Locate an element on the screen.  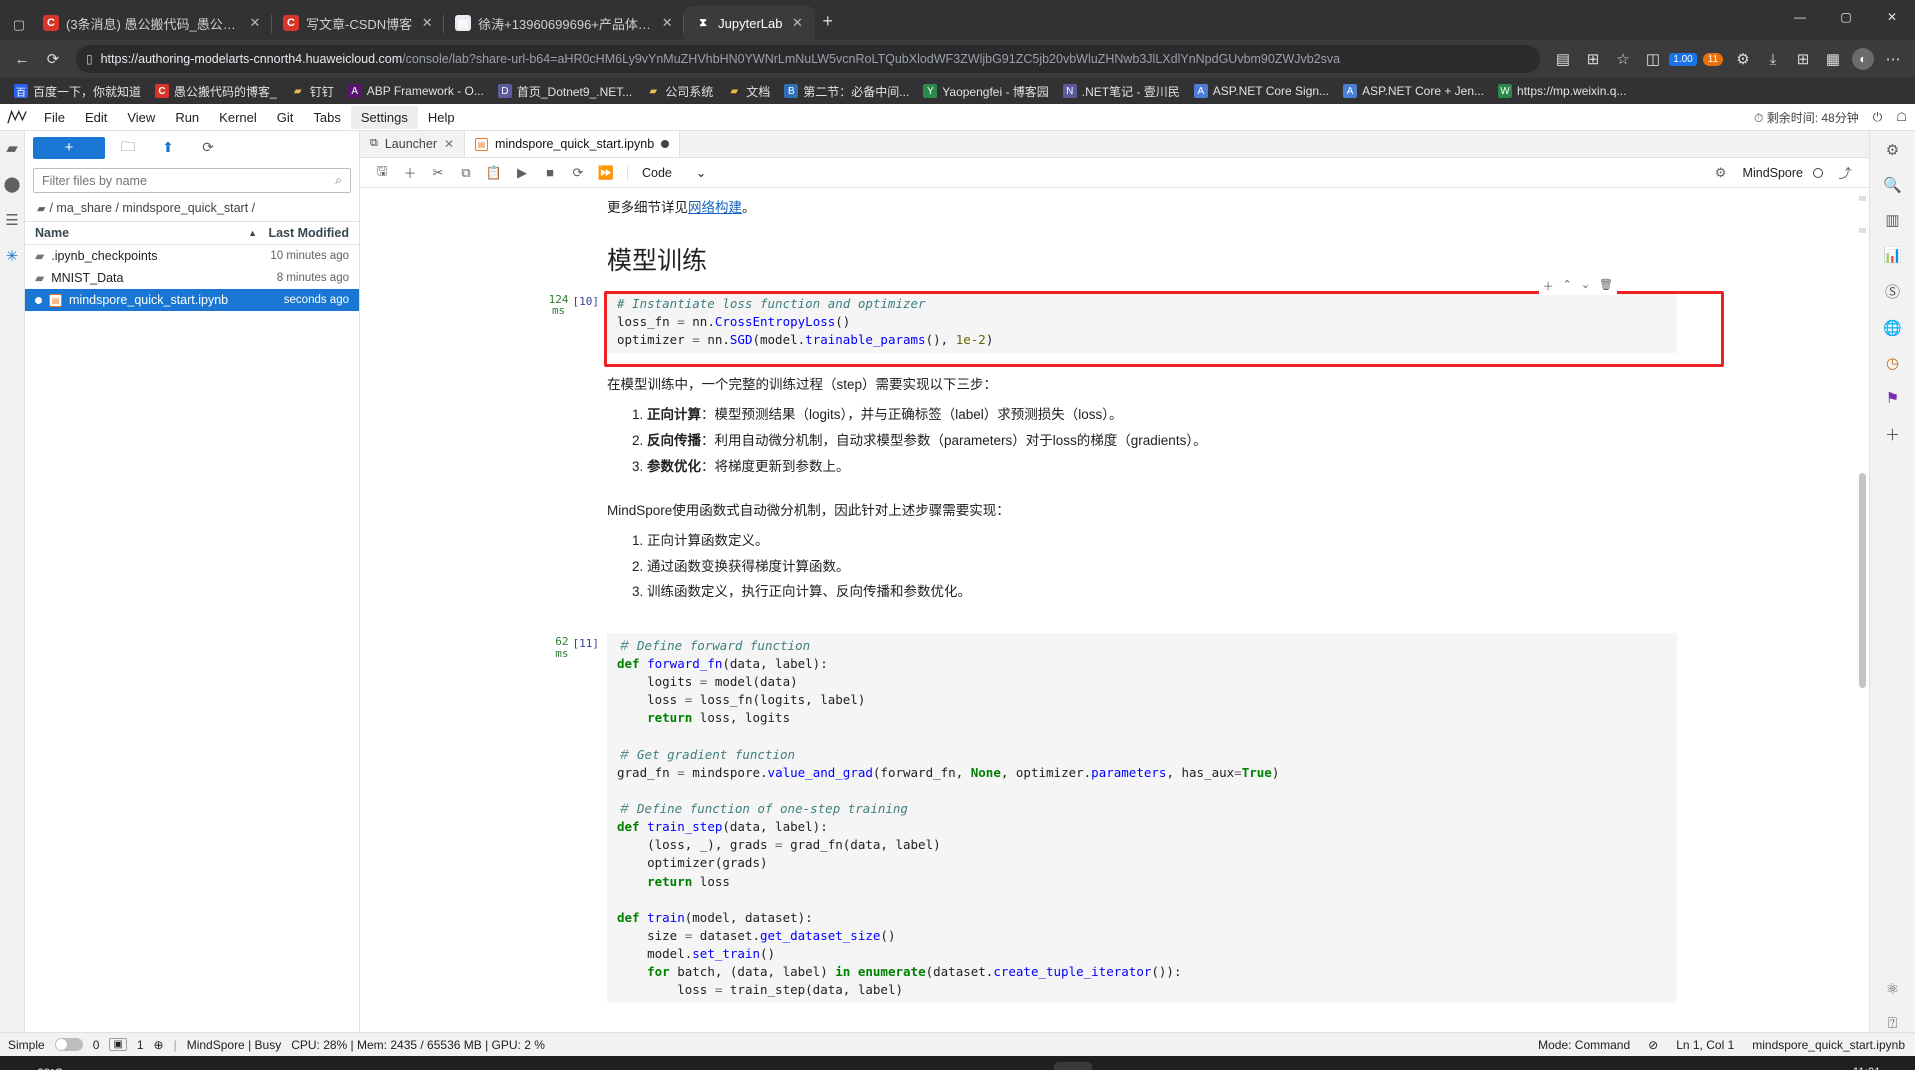
menu-run: Run is located at coordinates (187, 117).